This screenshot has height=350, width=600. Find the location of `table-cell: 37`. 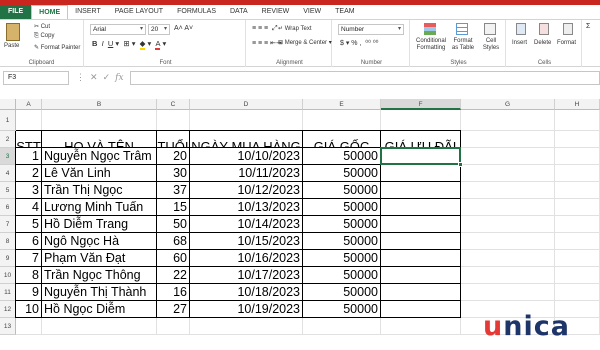

table-cell: 37 is located at coordinates (173, 190).